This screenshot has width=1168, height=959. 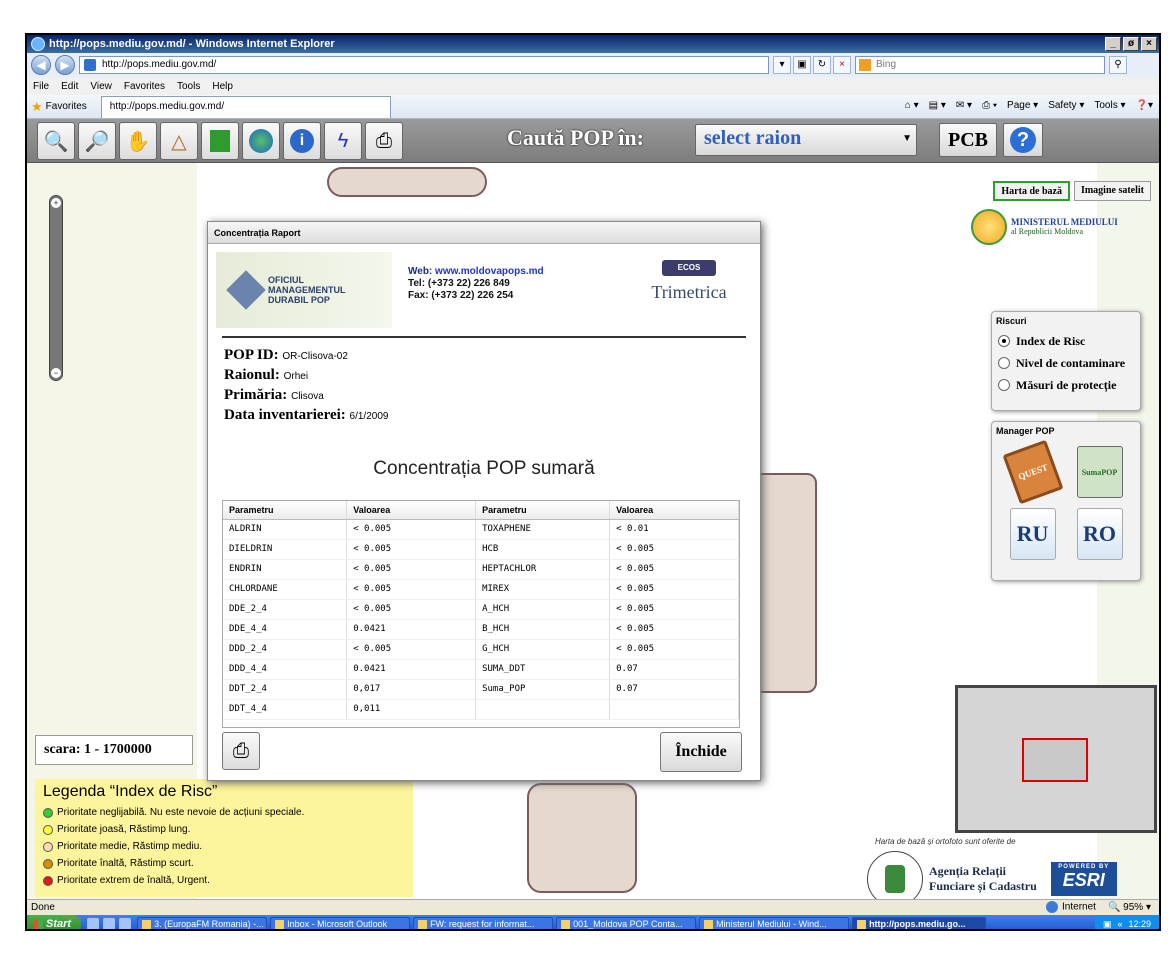 I want to click on browser-tab: http://pops.mediu.gov.md/, so click(x=245, y=106).